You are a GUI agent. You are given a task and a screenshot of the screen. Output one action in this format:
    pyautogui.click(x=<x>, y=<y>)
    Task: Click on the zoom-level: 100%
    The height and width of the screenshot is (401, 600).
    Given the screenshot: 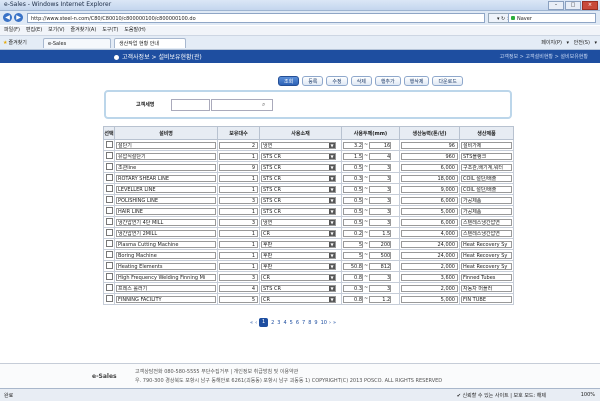 What is the action you would take?
    pyautogui.click(x=588, y=395)
    